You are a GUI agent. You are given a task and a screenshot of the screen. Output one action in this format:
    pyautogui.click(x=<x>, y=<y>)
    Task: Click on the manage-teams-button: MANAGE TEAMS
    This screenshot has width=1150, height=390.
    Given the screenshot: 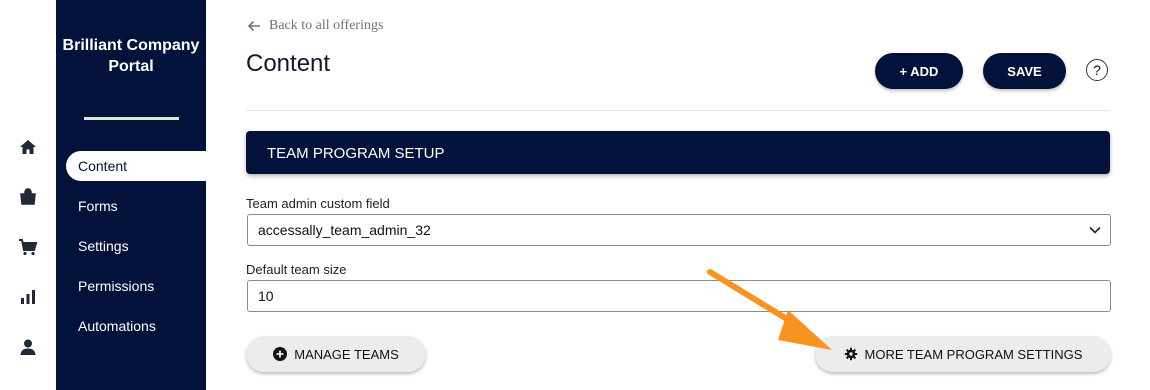 What is the action you would take?
    pyautogui.click(x=336, y=354)
    